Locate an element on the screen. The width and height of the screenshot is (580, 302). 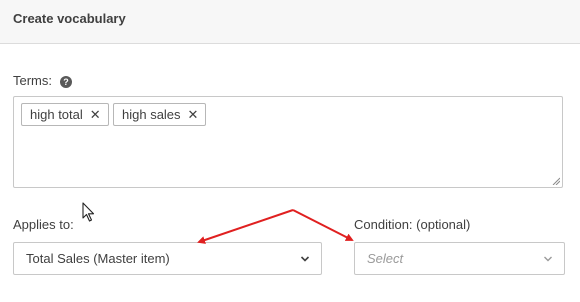
applies-to-select: Total Sales (Master item) is located at coordinates (167, 258).